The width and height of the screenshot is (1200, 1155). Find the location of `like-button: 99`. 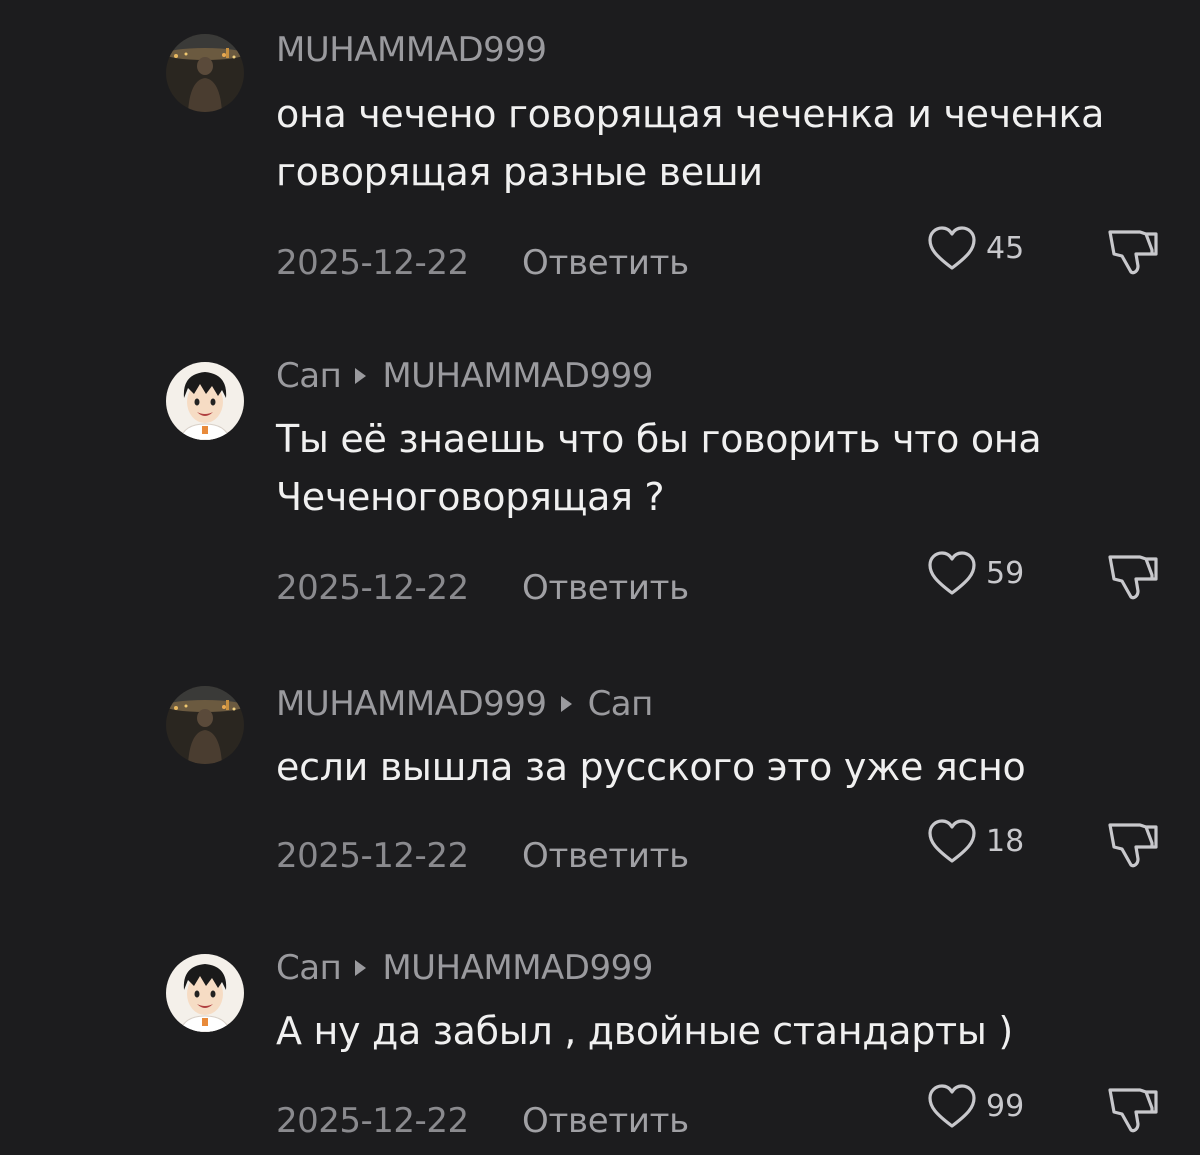

like-button: 99 is located at coordinates (975, 1107).